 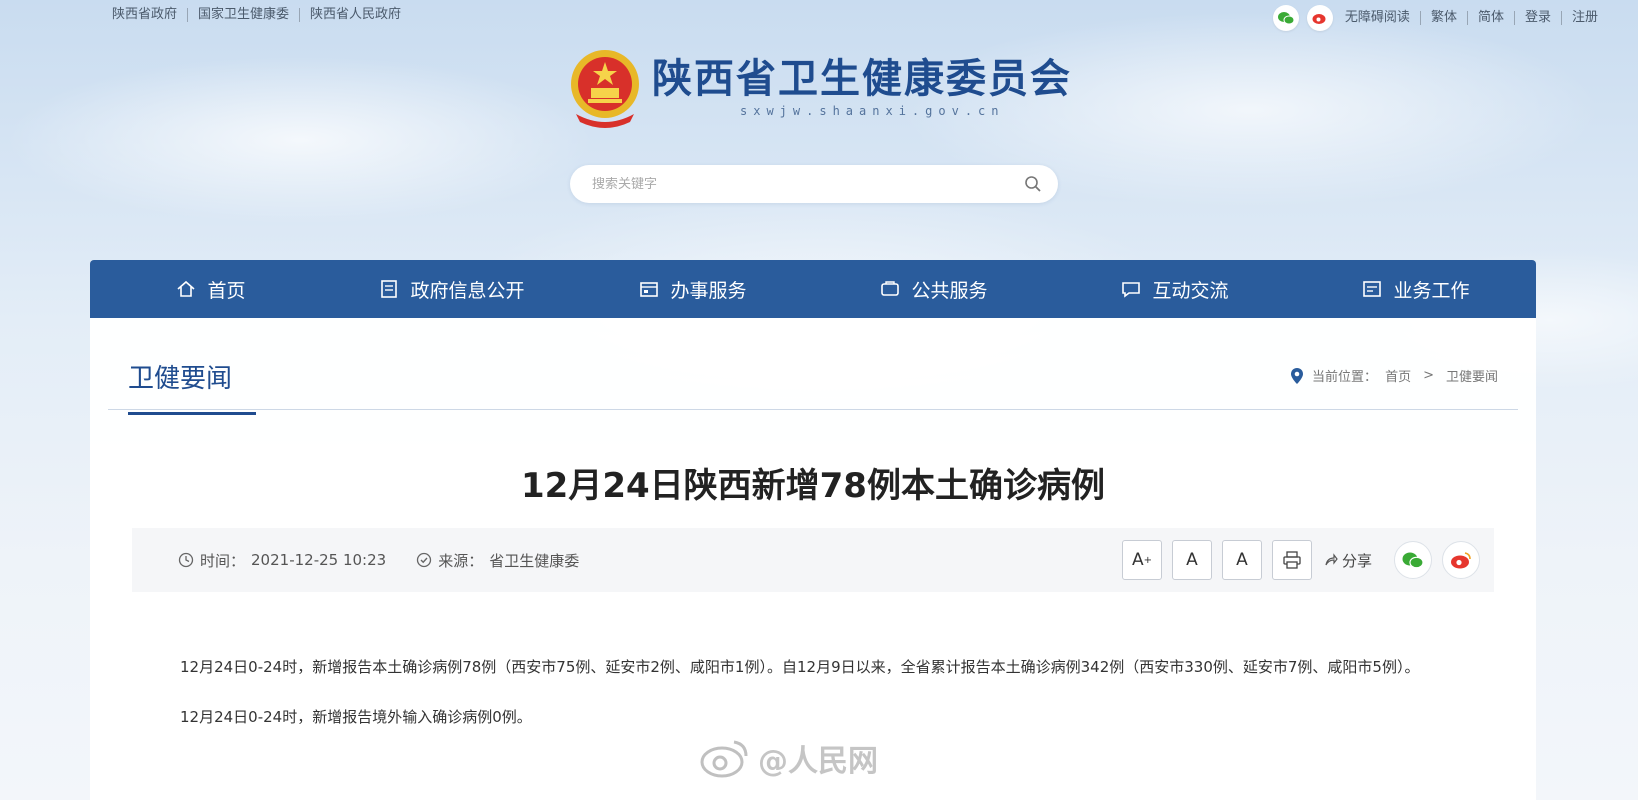 I want to click on nav-item-interaction: 互动交流, so click(x=1174, y=289).